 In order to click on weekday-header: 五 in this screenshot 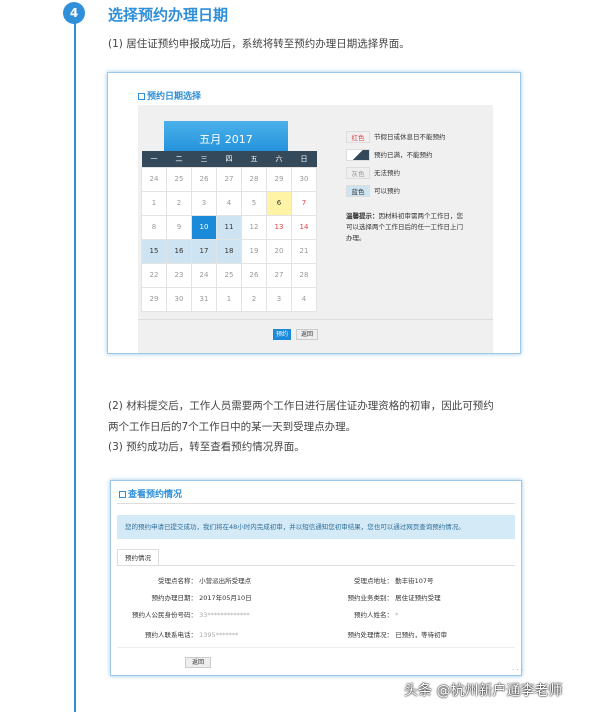, I will do `click(254, 159)`.